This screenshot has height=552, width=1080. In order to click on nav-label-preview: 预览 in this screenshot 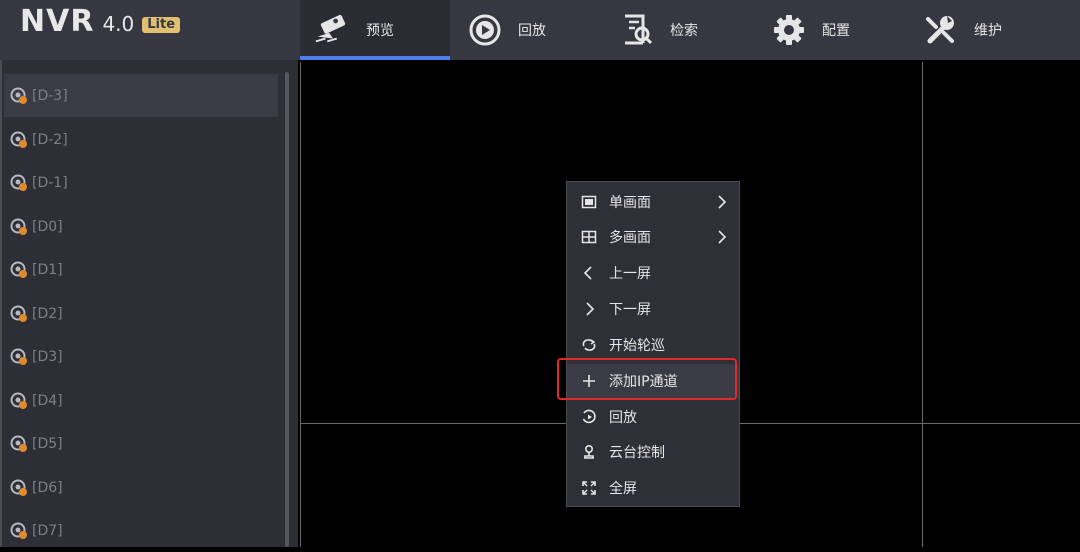, I will do `click(380, 31)`.